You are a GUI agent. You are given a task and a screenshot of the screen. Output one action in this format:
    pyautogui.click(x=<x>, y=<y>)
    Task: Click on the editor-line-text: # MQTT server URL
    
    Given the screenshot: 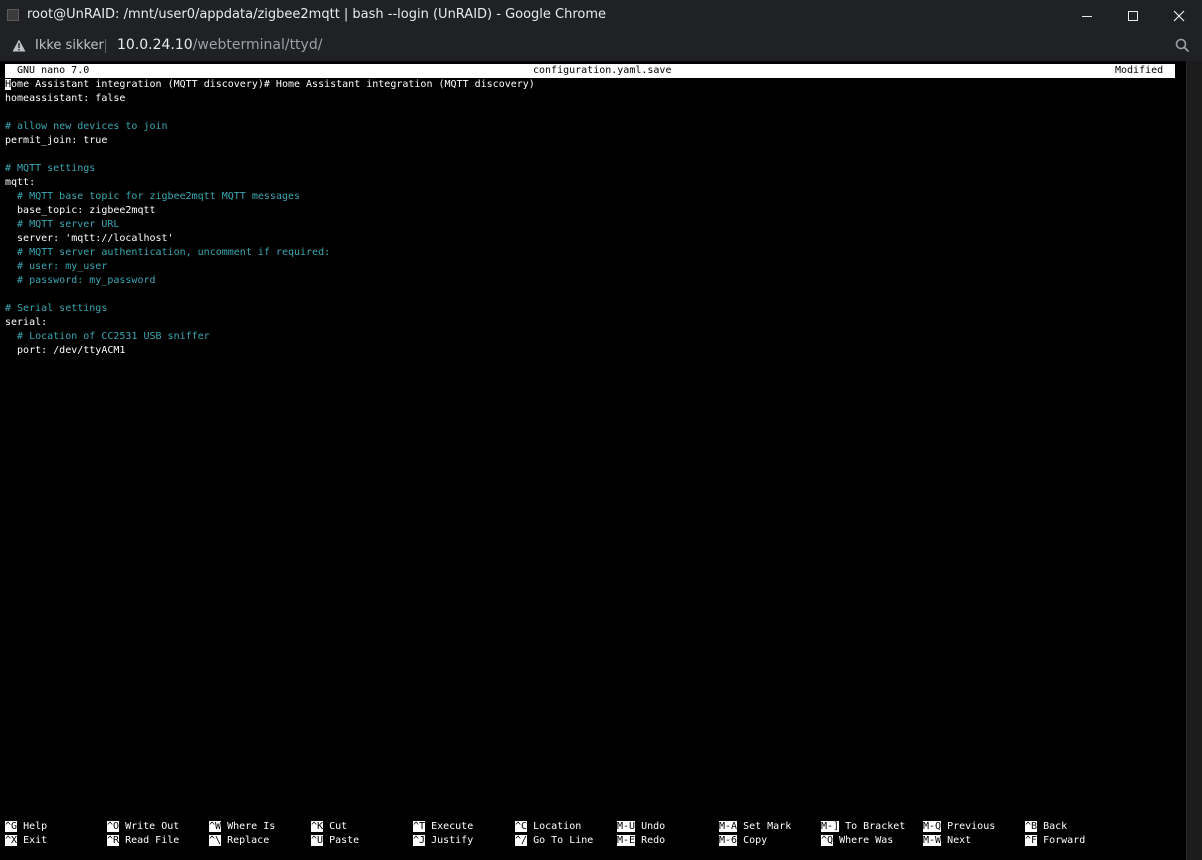 What is the action you would take?
    pyautogui.click(x=62, y=224)
    